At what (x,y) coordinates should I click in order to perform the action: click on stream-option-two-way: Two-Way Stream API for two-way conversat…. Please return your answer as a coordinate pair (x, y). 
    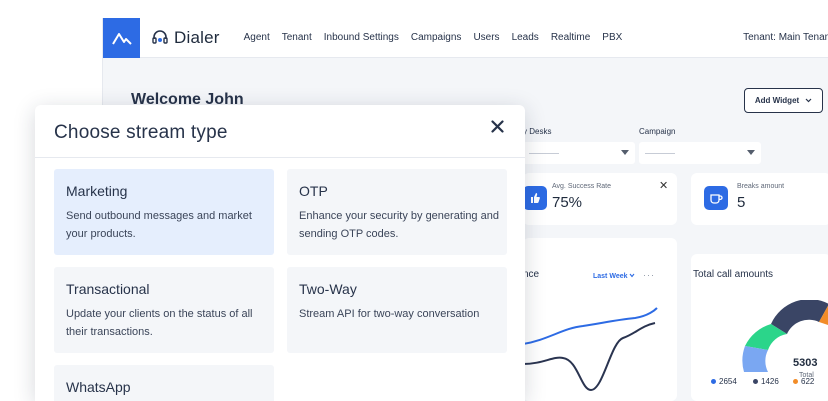
    Looking at the image, I should click on (397, 310).